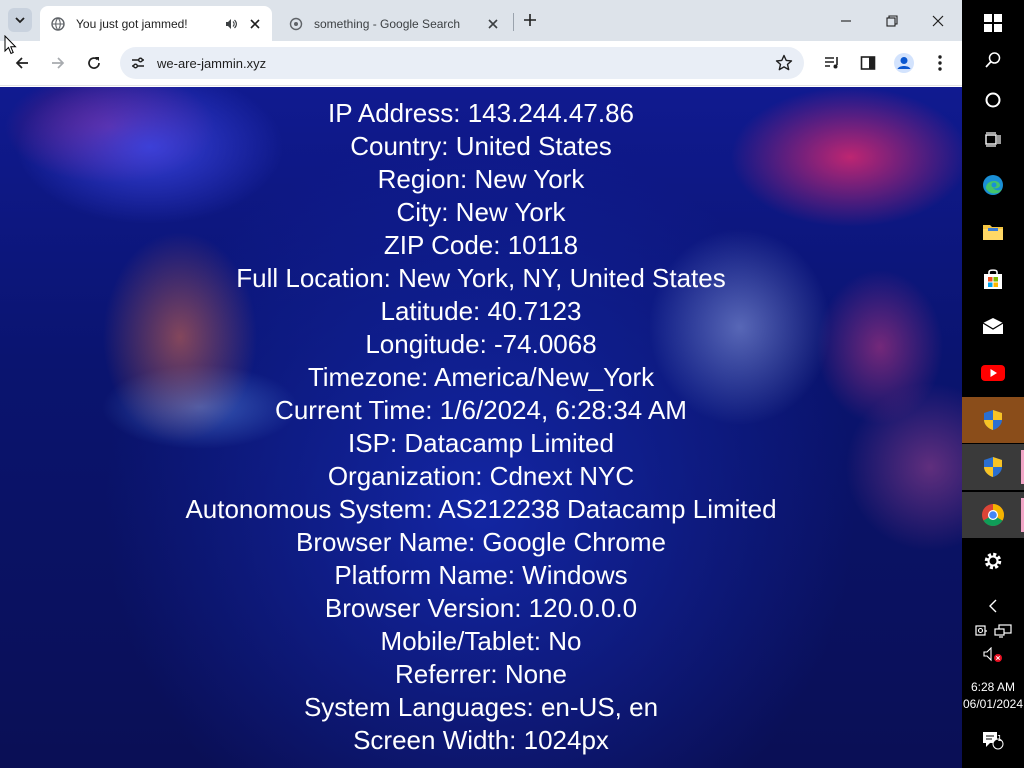  Describe the element at coordinates (481, 377) in the screenshot. I see `info-timezone: Timezone: America/New_York` at that location.